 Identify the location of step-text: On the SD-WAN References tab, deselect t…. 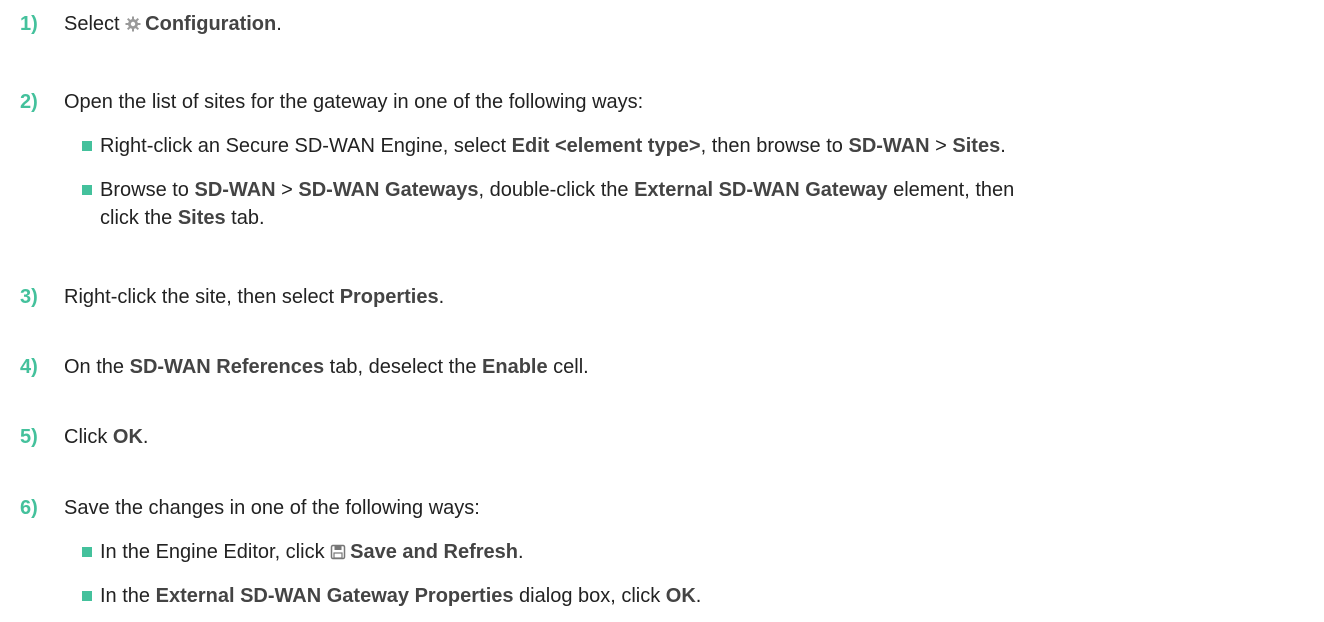
(326, 367).